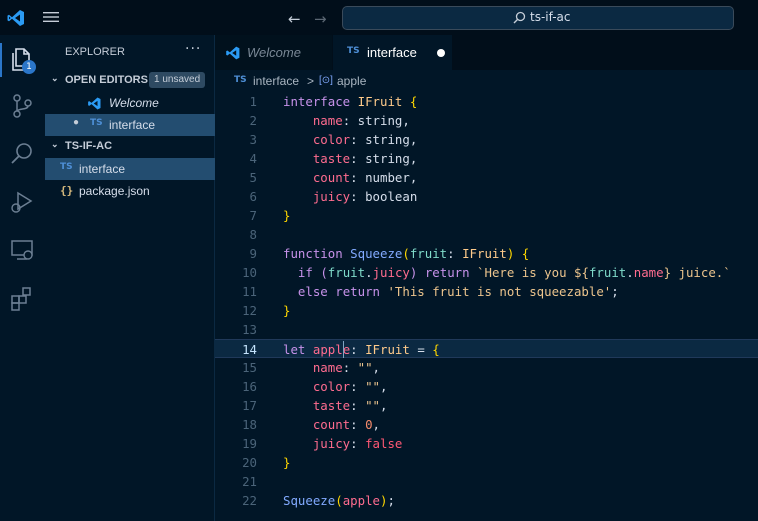  I want to click on line-number: 21, so click(249, 481).